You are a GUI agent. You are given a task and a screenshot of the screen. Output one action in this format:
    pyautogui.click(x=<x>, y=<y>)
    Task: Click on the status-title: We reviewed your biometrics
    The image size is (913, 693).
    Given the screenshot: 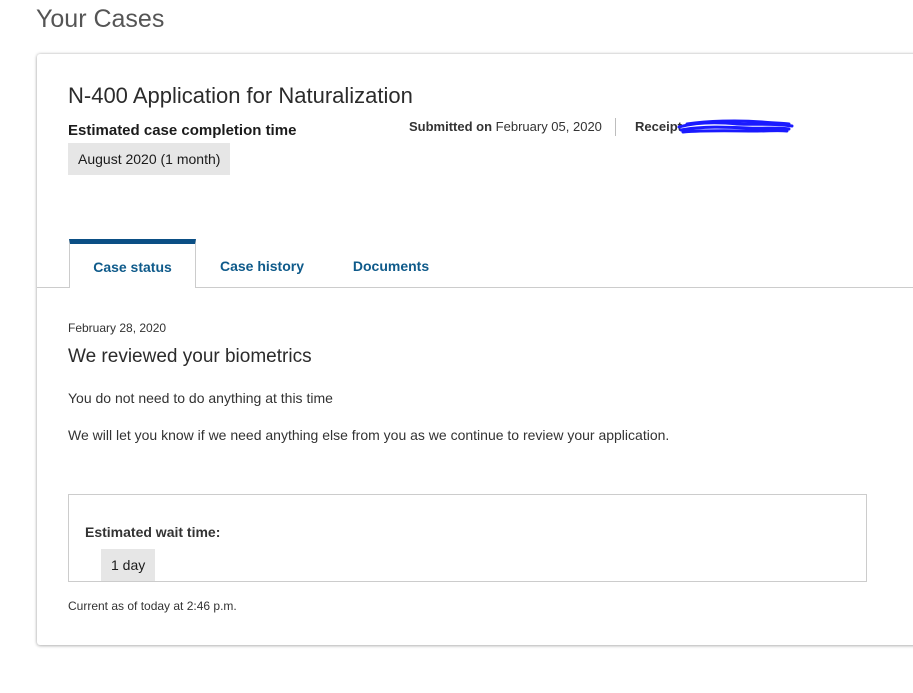 What is the action you would take?
    pyautogui.click(x=190, y=356)
    